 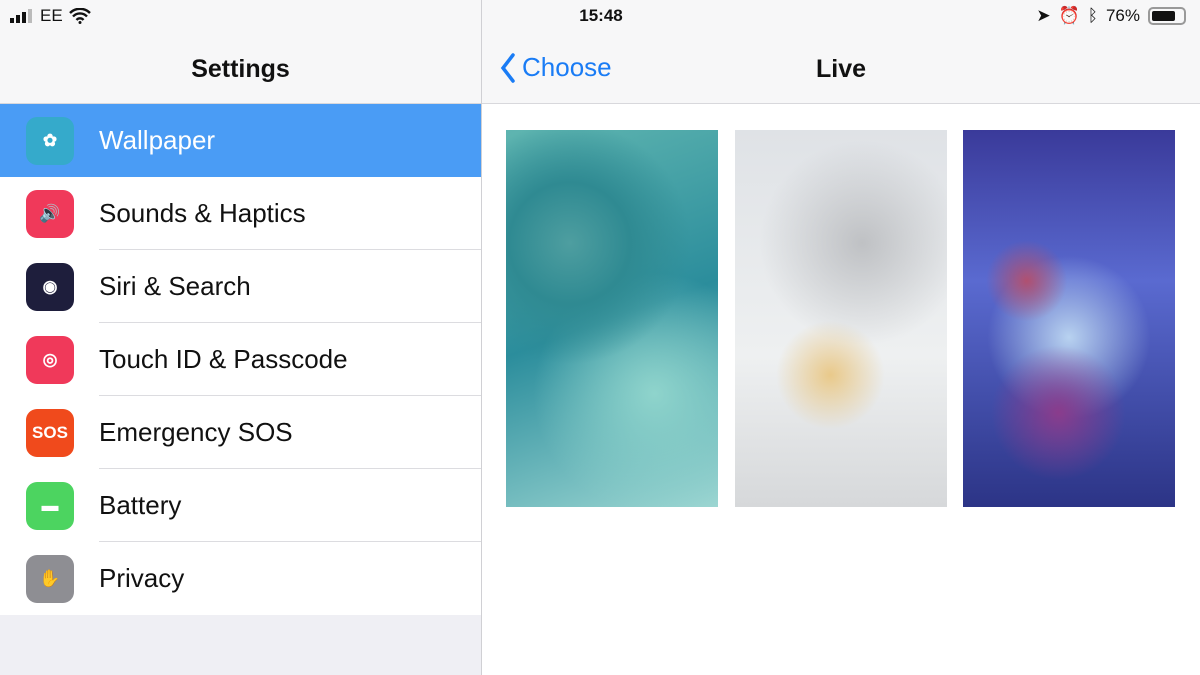 I want to click on battery-icon, so click(x=1167, y=16).